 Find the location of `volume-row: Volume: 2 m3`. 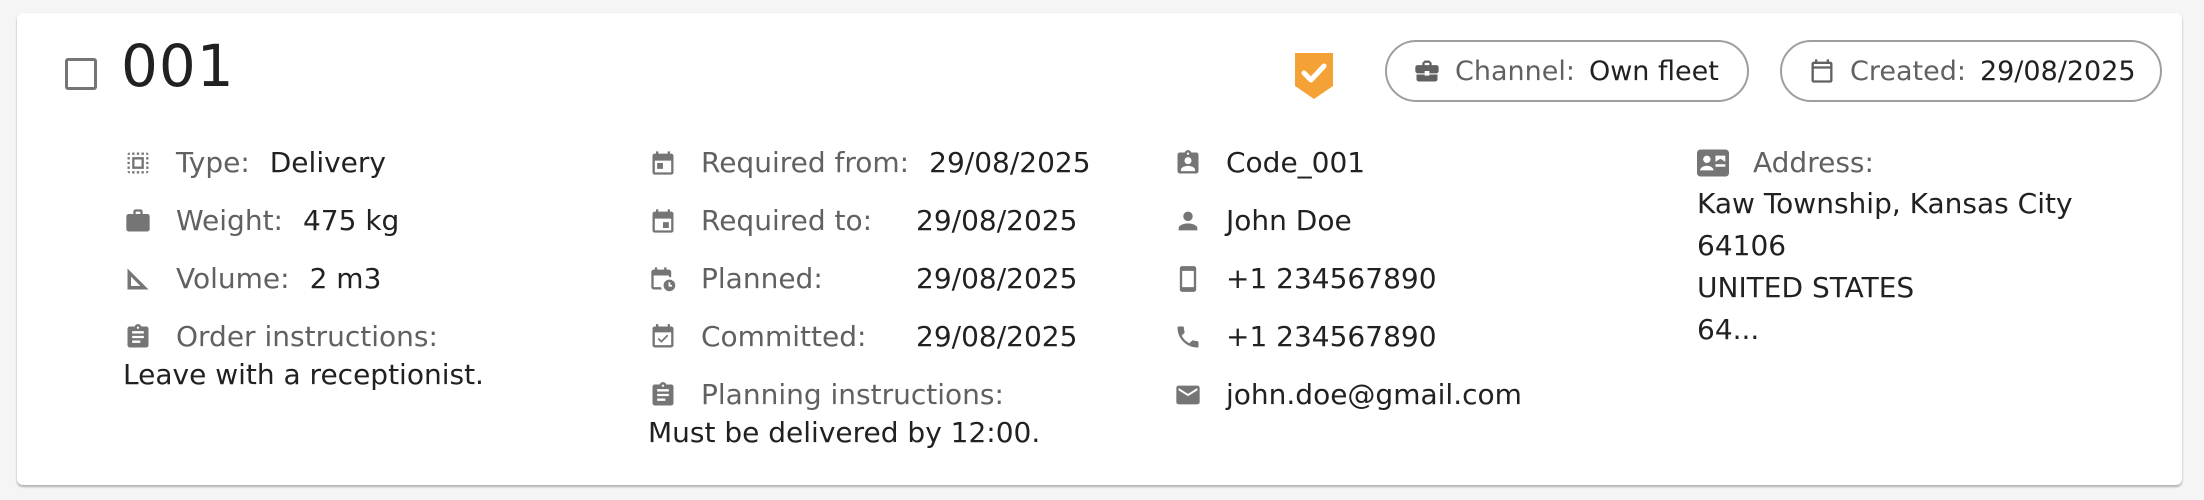

volume-row: Volume: 2 m3 is located at coordinates (252, 279).